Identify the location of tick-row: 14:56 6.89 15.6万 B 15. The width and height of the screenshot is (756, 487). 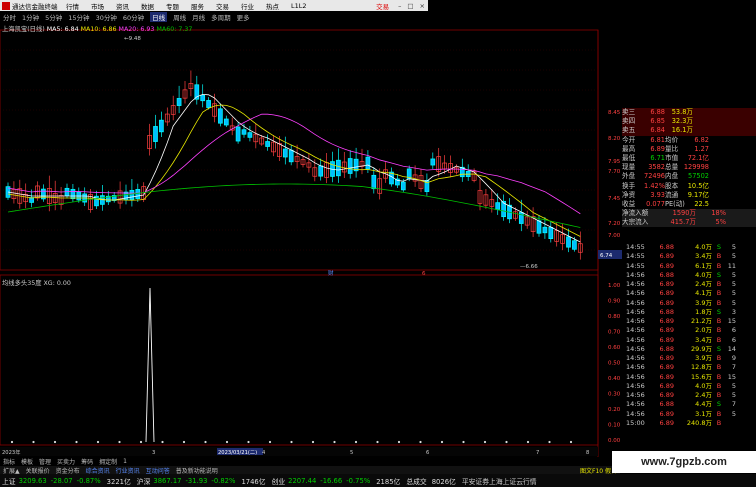
(691, 377).